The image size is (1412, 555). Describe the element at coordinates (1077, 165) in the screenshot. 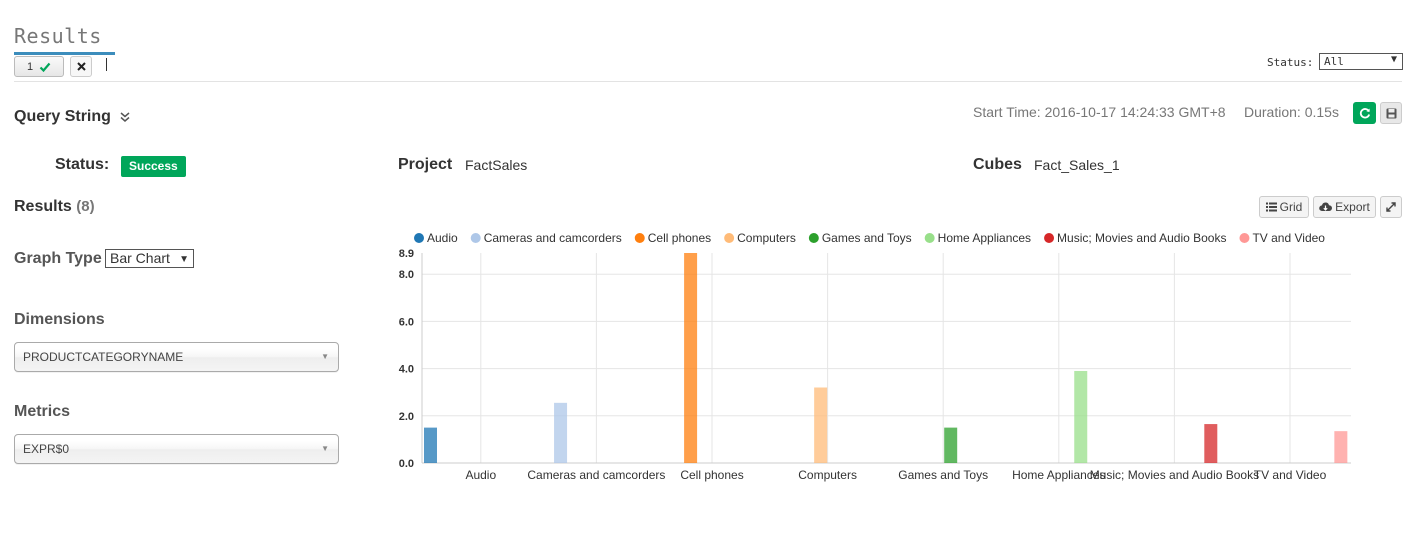

I see `cubes-value: Fact_Sales_1` at that location.